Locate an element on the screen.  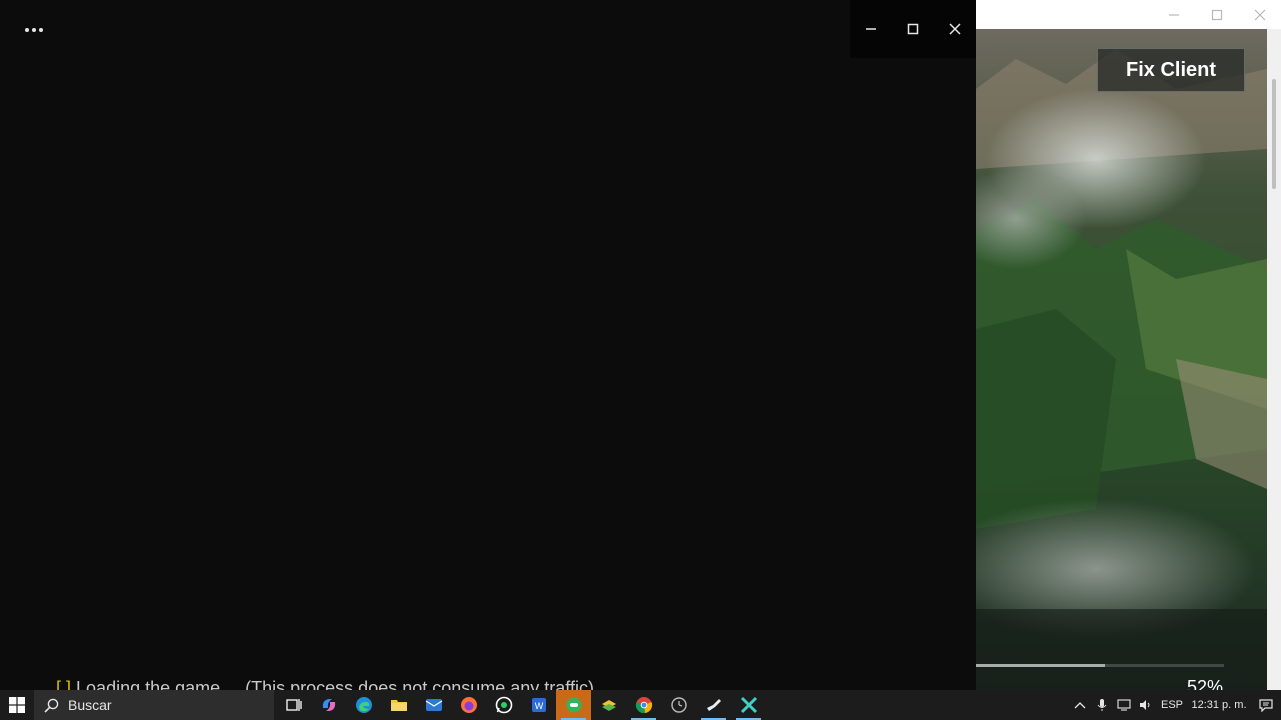
task-view-button is located at coordinates (293, 705).